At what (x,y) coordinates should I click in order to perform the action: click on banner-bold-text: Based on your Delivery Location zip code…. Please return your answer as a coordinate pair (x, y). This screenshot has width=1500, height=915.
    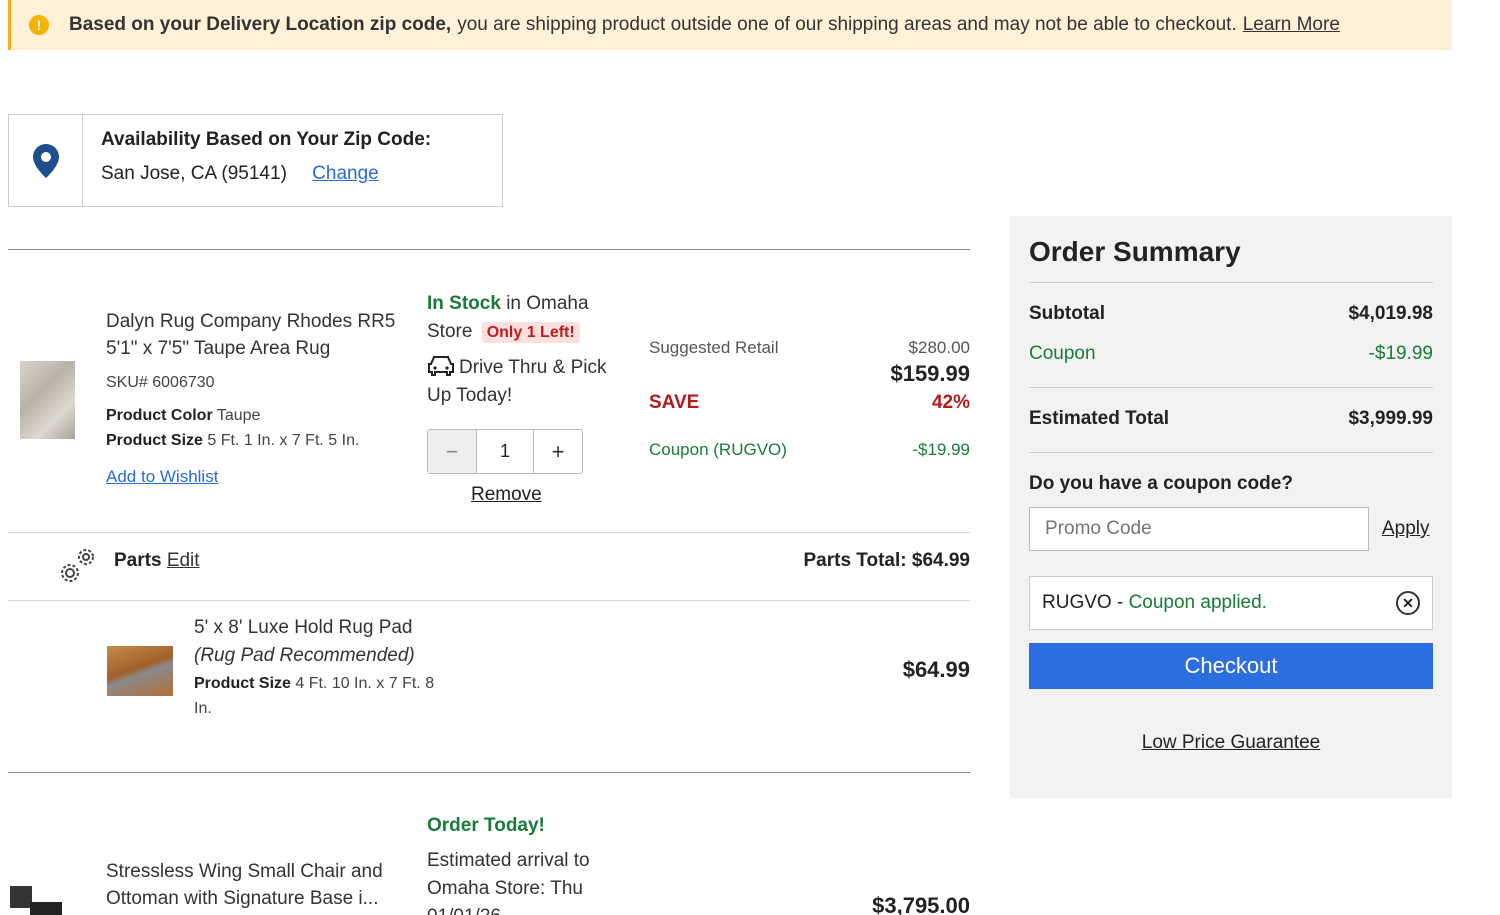
    Looking at the image, I should click on (260, 24).